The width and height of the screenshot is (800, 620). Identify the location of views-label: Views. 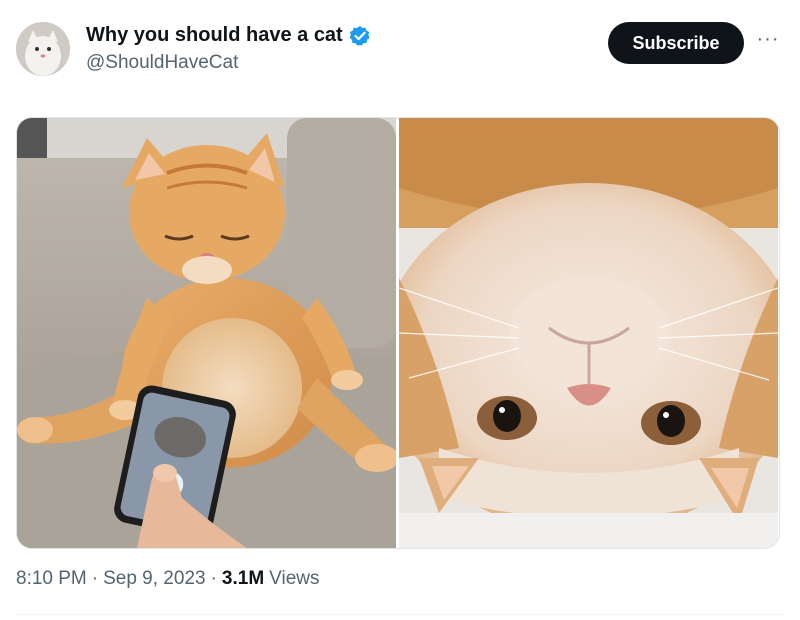
(294, 578).